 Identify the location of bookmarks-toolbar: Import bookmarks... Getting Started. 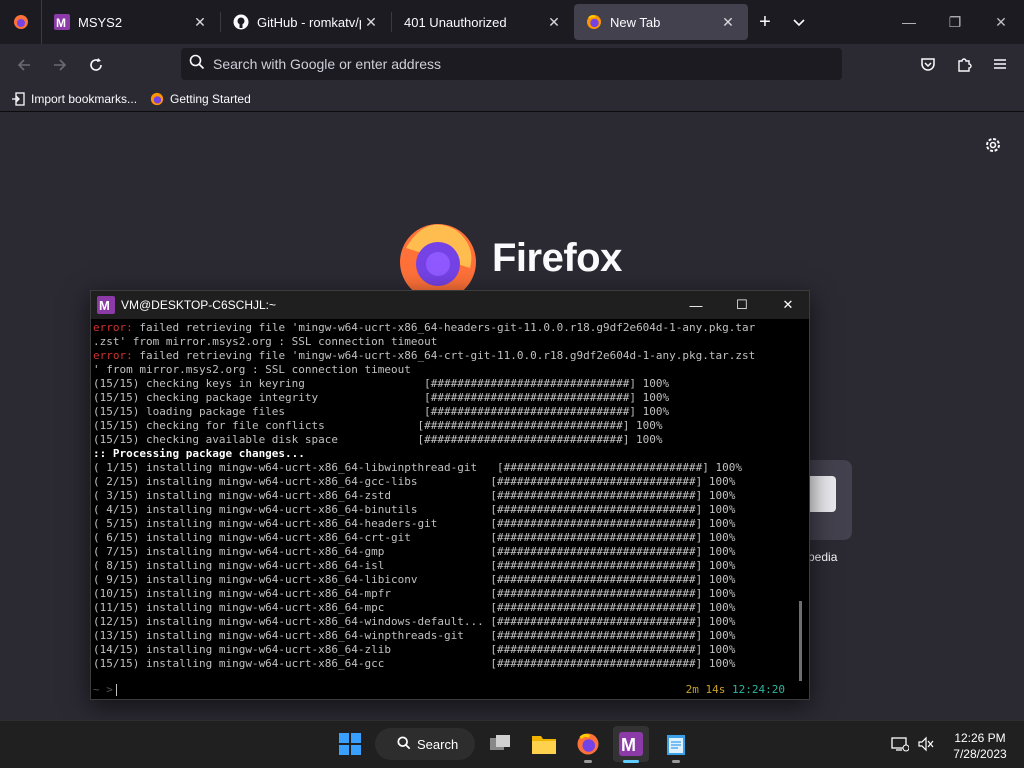
(512, 99).